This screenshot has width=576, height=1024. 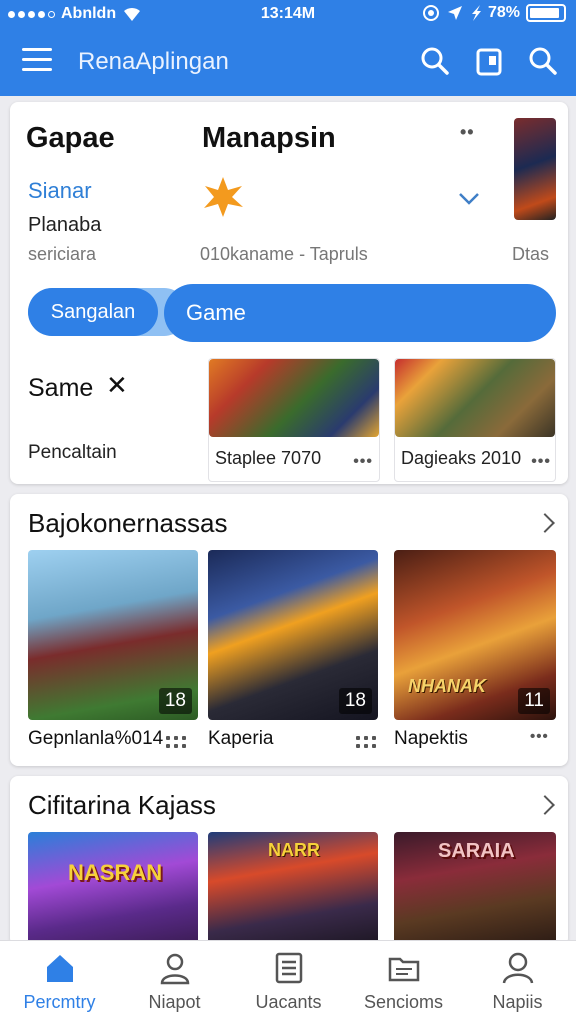 I want to click on more-options-icon: ••, so click(x=467, y=132).